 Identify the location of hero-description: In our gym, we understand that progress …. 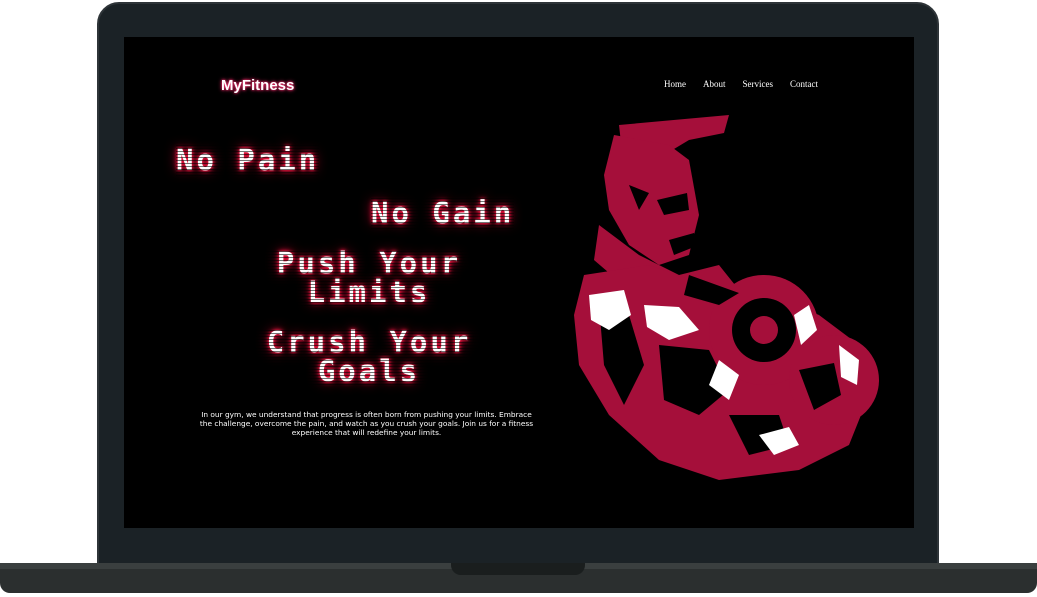
(366, 424).